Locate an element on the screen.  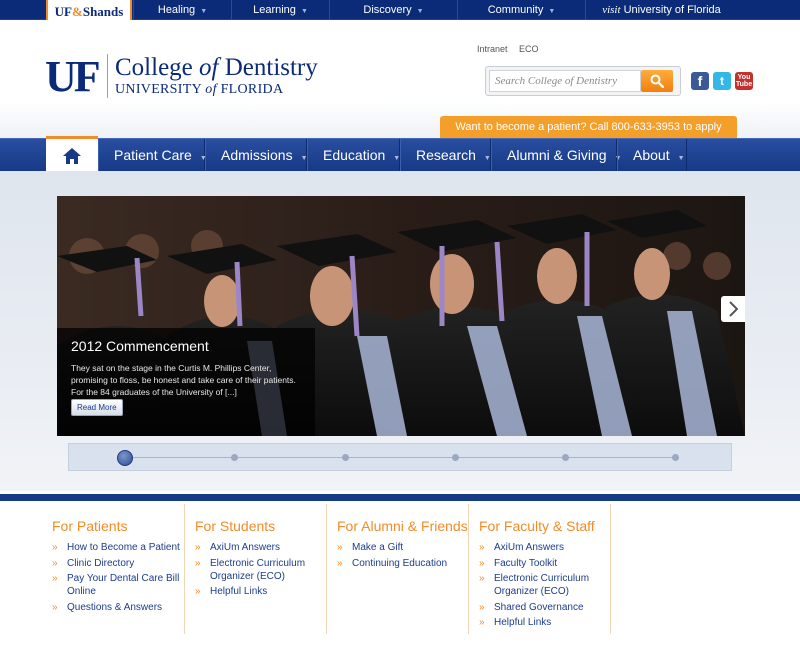
nav-about: About ▼ is located at coordinates (652, 155).